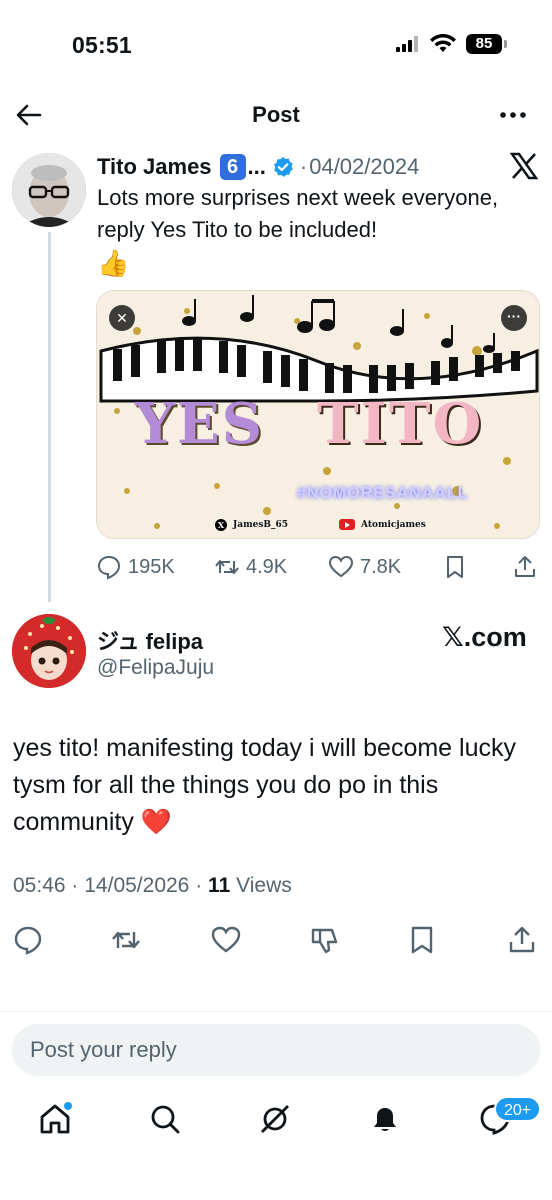 The width and height of the screenshot is (552, 1200). Describe the element at coordinates (276, 45) in the screenshot. I see `status-bar: 05:51 85` at that location.